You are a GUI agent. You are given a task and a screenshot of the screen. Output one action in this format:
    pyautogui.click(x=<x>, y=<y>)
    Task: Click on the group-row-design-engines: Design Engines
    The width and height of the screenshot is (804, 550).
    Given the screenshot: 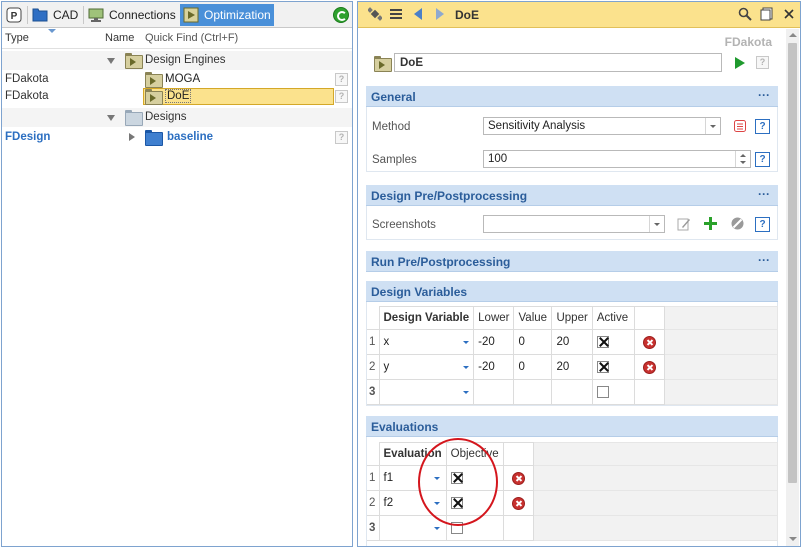 What is the action you would take?
    pyautogui.click(x=177, y=60)
    